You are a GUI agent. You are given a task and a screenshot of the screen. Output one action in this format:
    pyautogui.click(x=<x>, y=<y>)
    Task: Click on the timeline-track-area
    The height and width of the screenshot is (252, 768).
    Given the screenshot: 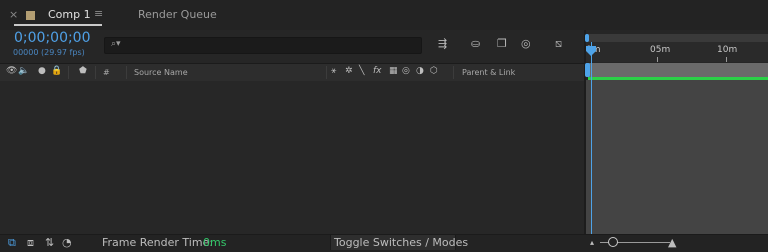 What is the action you would take?
    pyautogui.click(x=677, y=157)
    